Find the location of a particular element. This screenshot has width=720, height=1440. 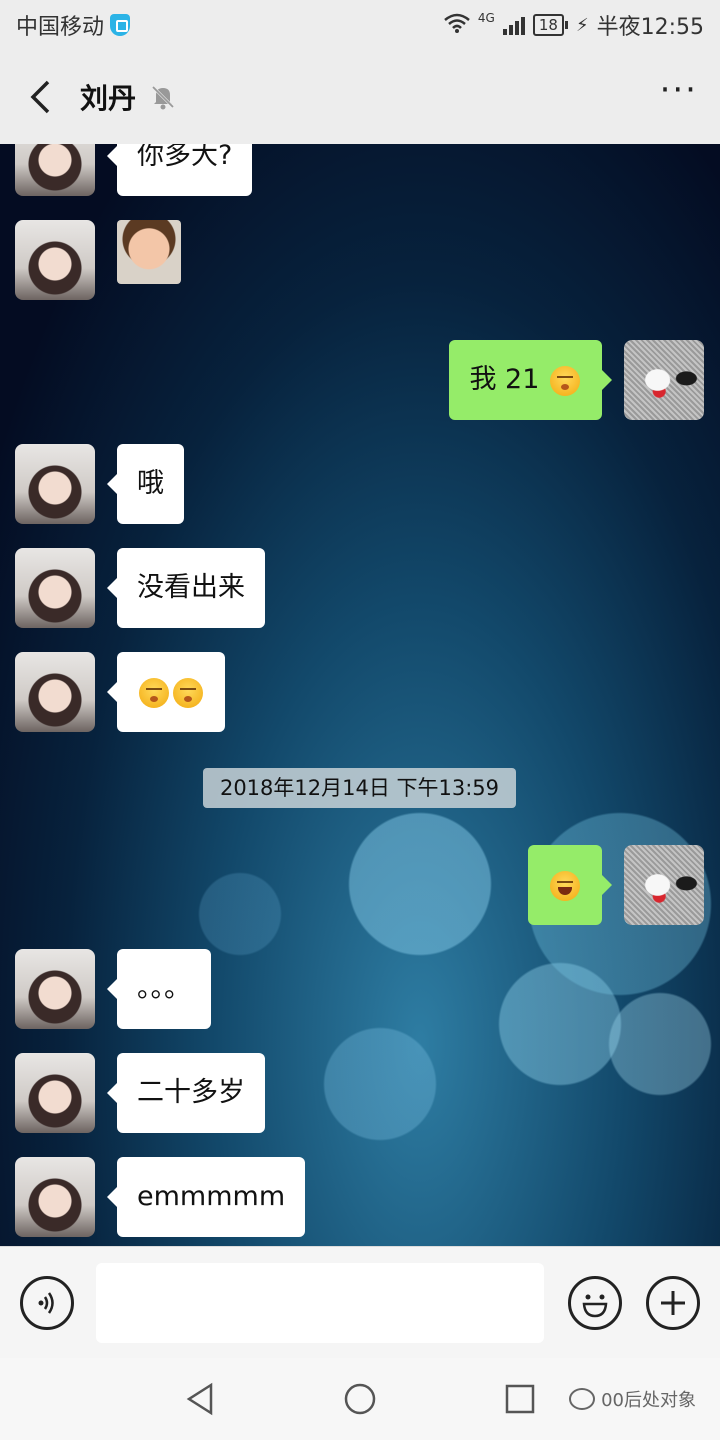

shield-icon is located at coordinates (120, 25).